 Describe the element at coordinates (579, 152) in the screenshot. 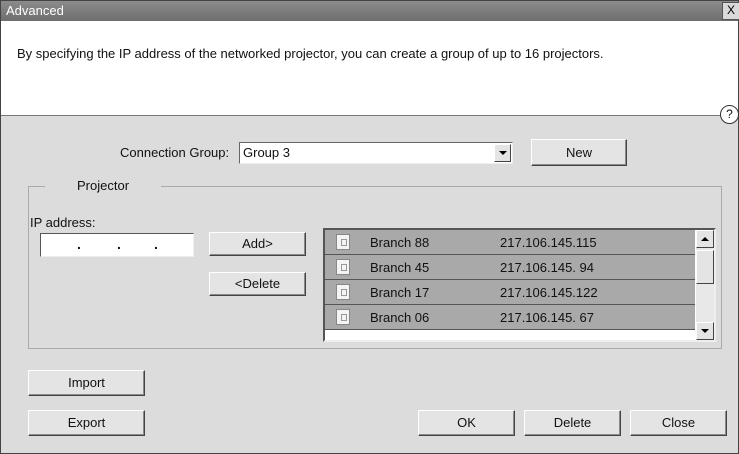

I see `new-button: New` at that location.